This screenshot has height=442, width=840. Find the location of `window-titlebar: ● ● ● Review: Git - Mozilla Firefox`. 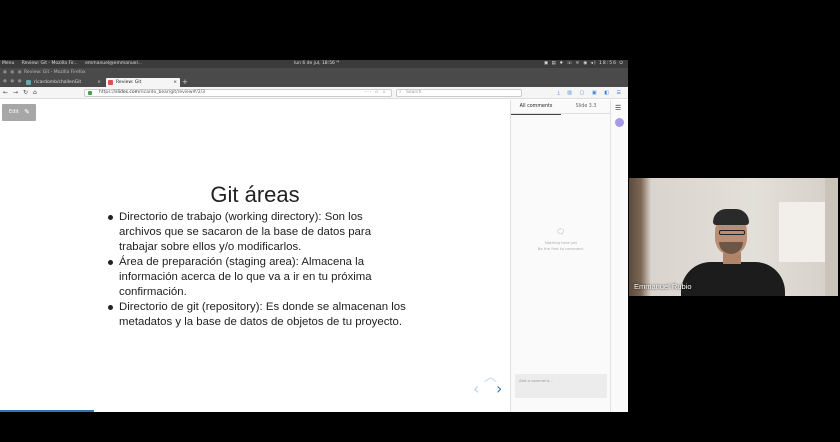

window-titlebar: ● ● ● Review: Git - Mozilla Firefox is located at coordinates (314, 72).